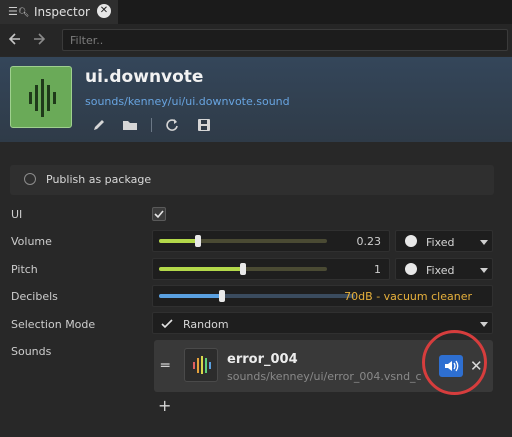  Describe the element at coordinates (130, 125) in the screenshot. I see `folder-icon` at that location.